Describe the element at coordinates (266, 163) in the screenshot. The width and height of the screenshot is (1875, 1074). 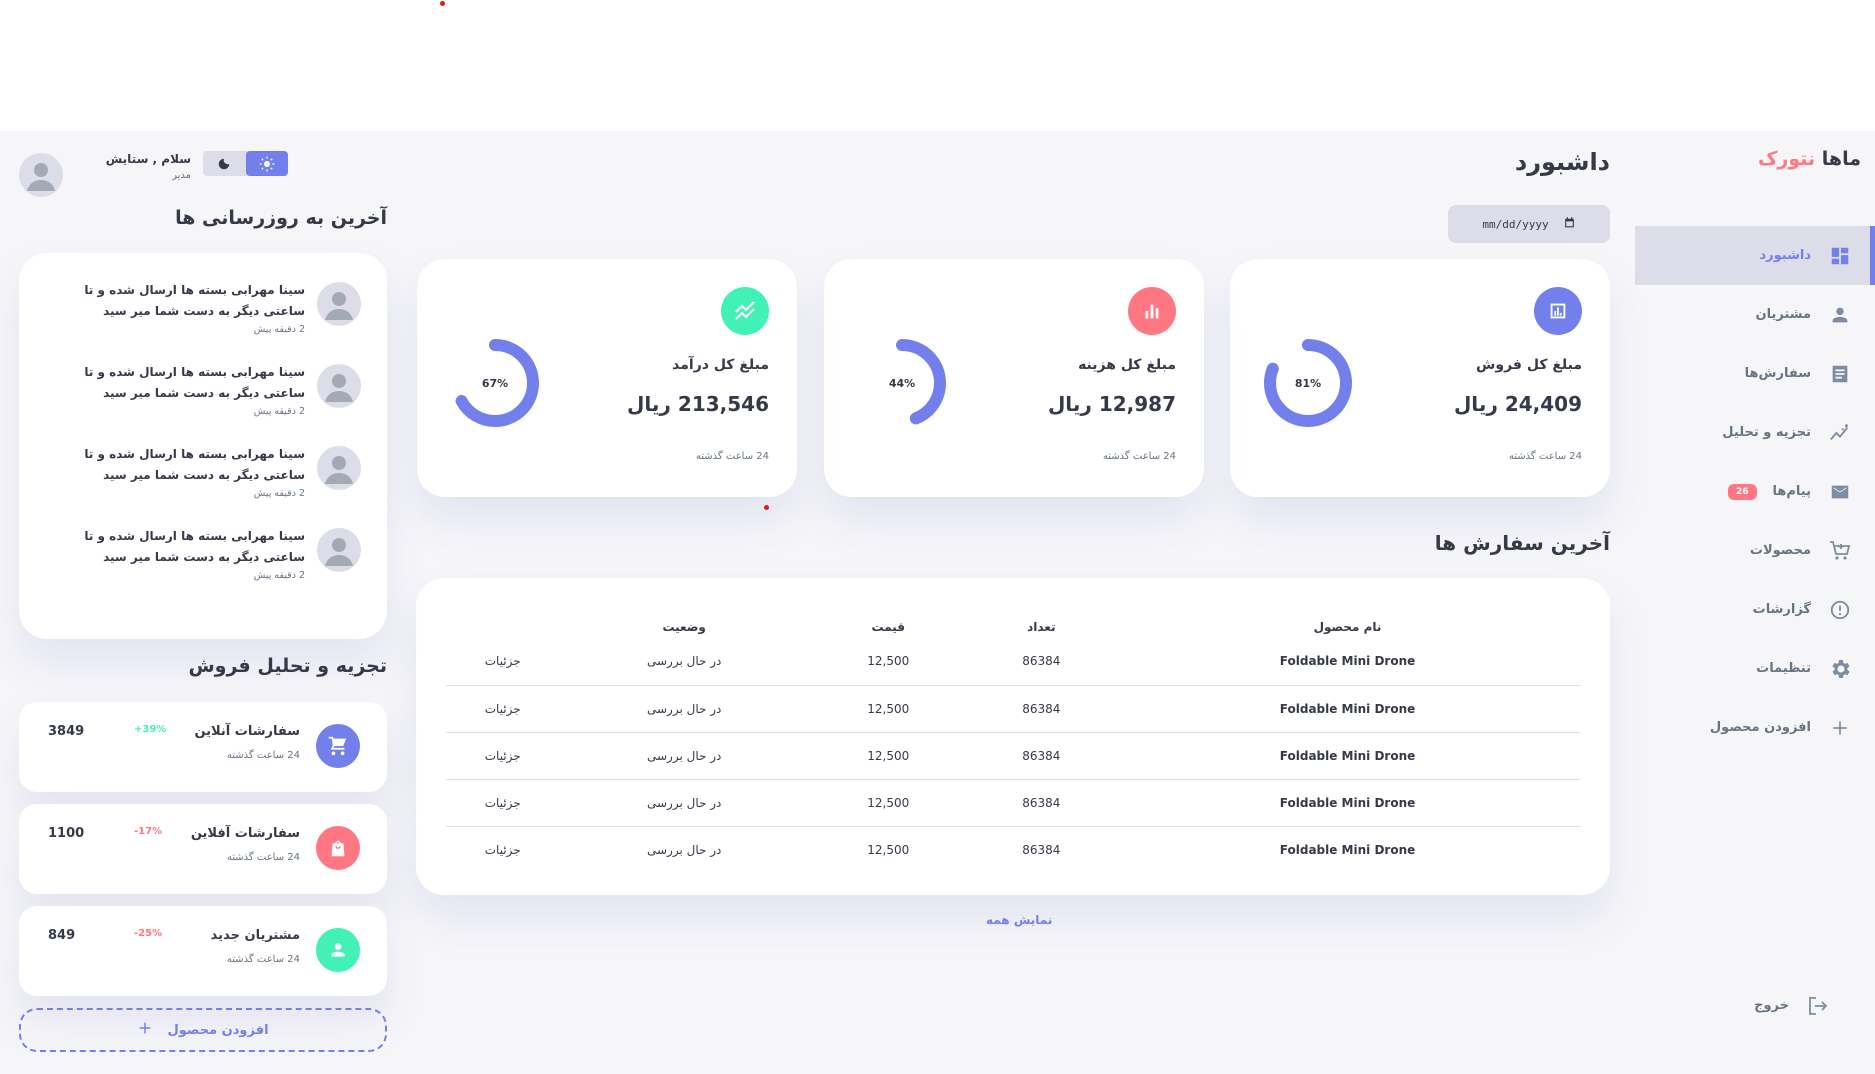
I see `sun-icon` at that location.